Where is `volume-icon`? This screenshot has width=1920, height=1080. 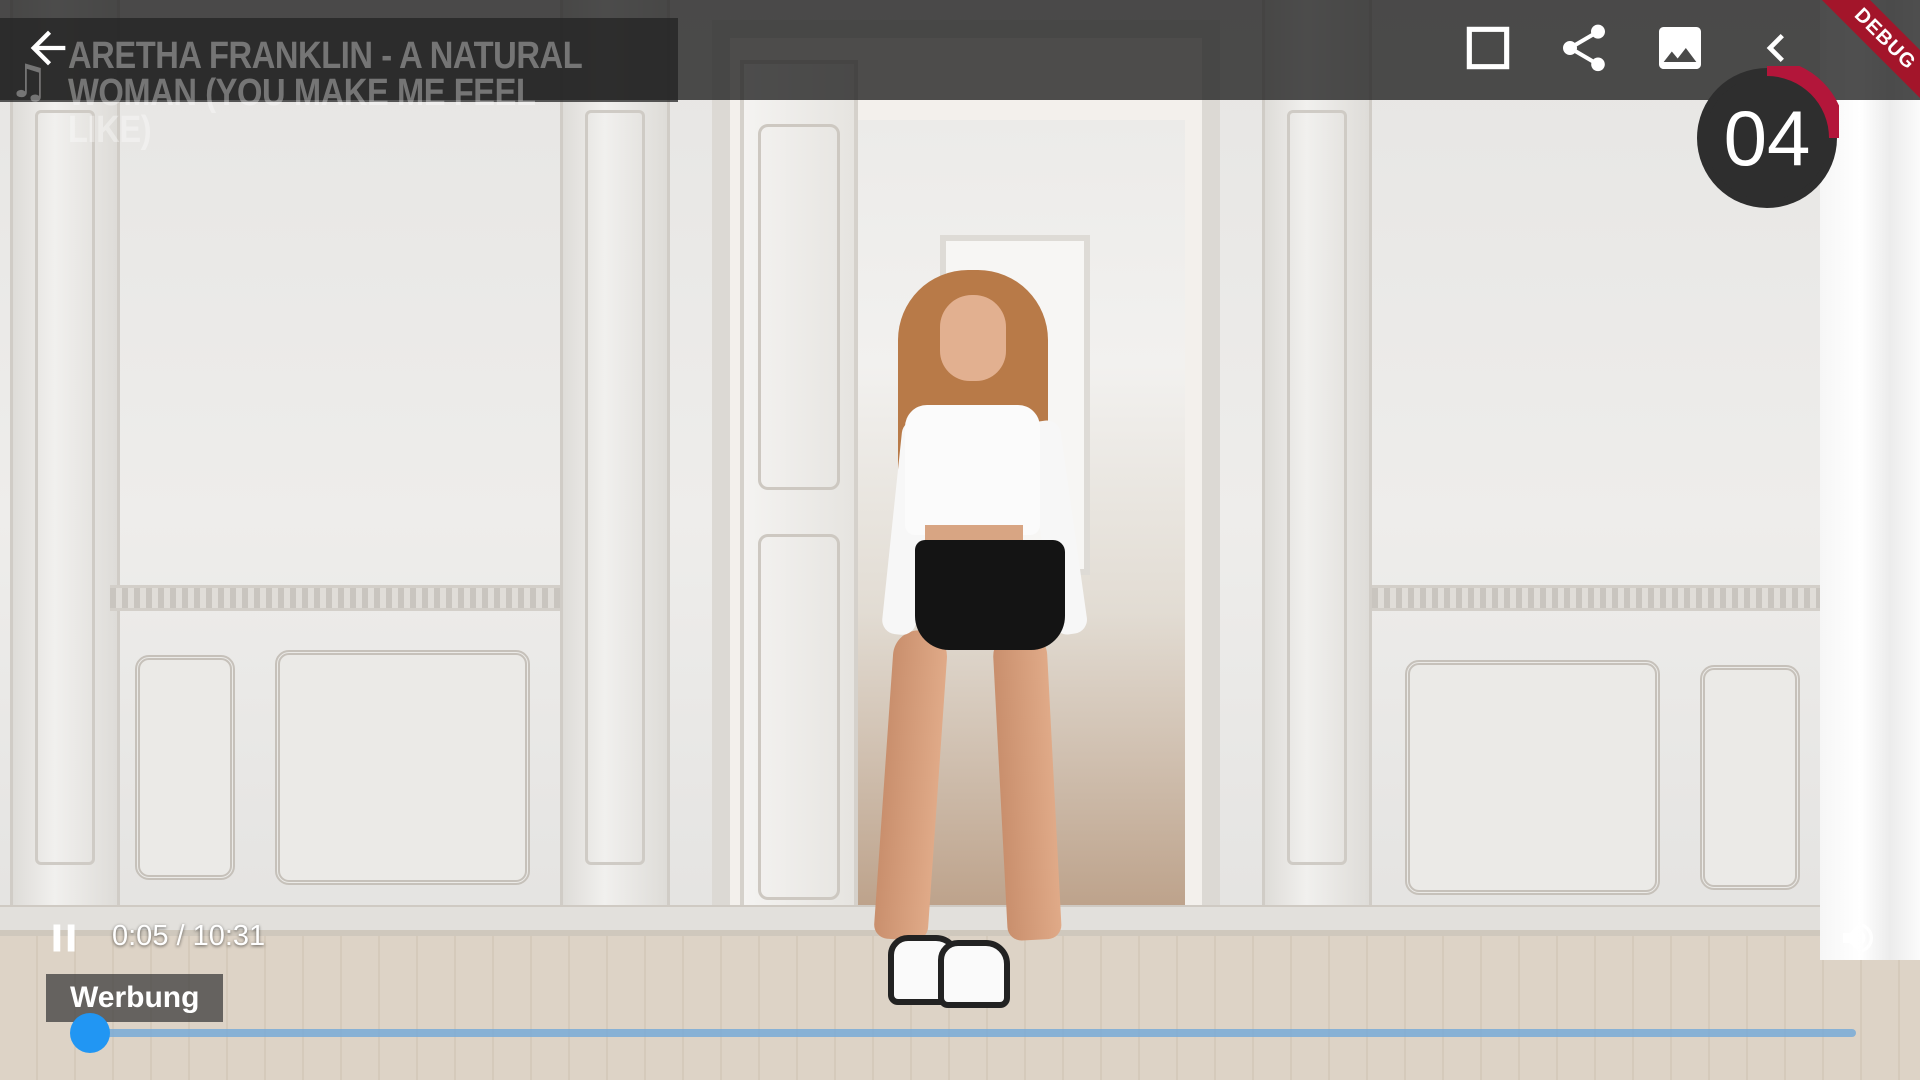
volume-icon is located at coordinates (1858, 938).